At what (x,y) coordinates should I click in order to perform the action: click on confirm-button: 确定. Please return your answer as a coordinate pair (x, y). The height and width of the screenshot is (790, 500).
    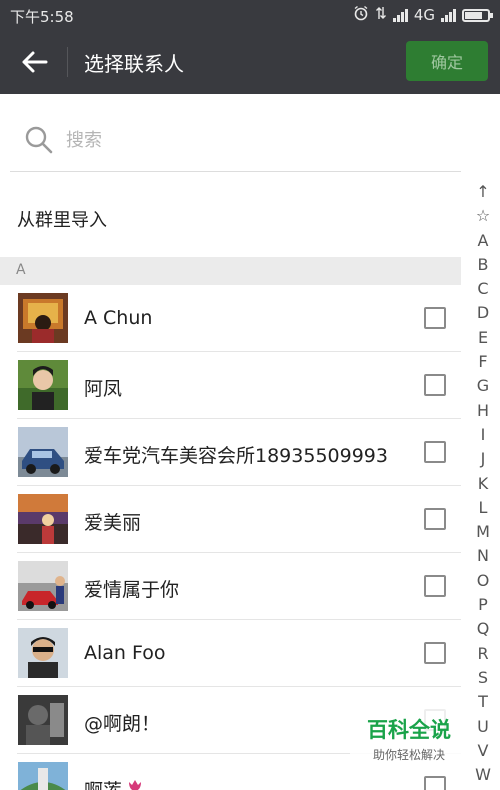
    Looking at the image, I should click on (447, 61).